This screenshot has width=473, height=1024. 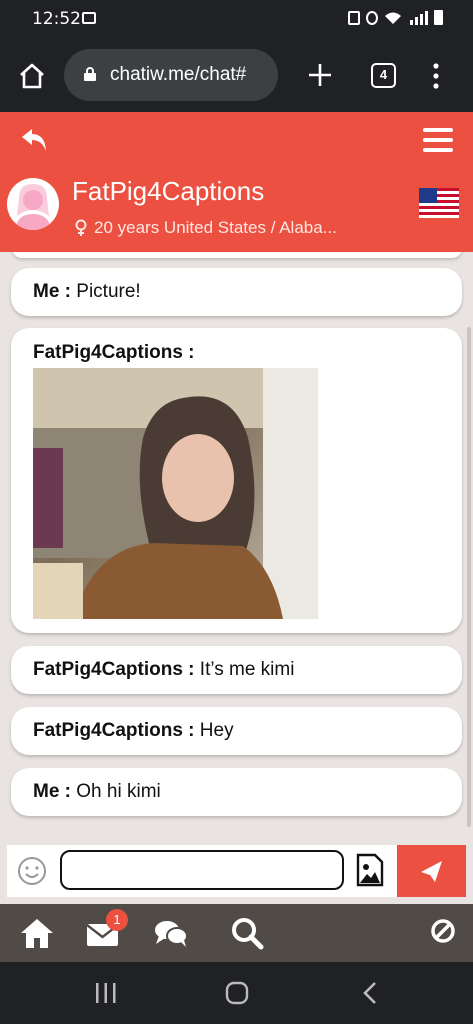 What do you see at coordinates (237, 255) in the screenshot?
I see `previous-message-edge` at bounding box center [237, 255].